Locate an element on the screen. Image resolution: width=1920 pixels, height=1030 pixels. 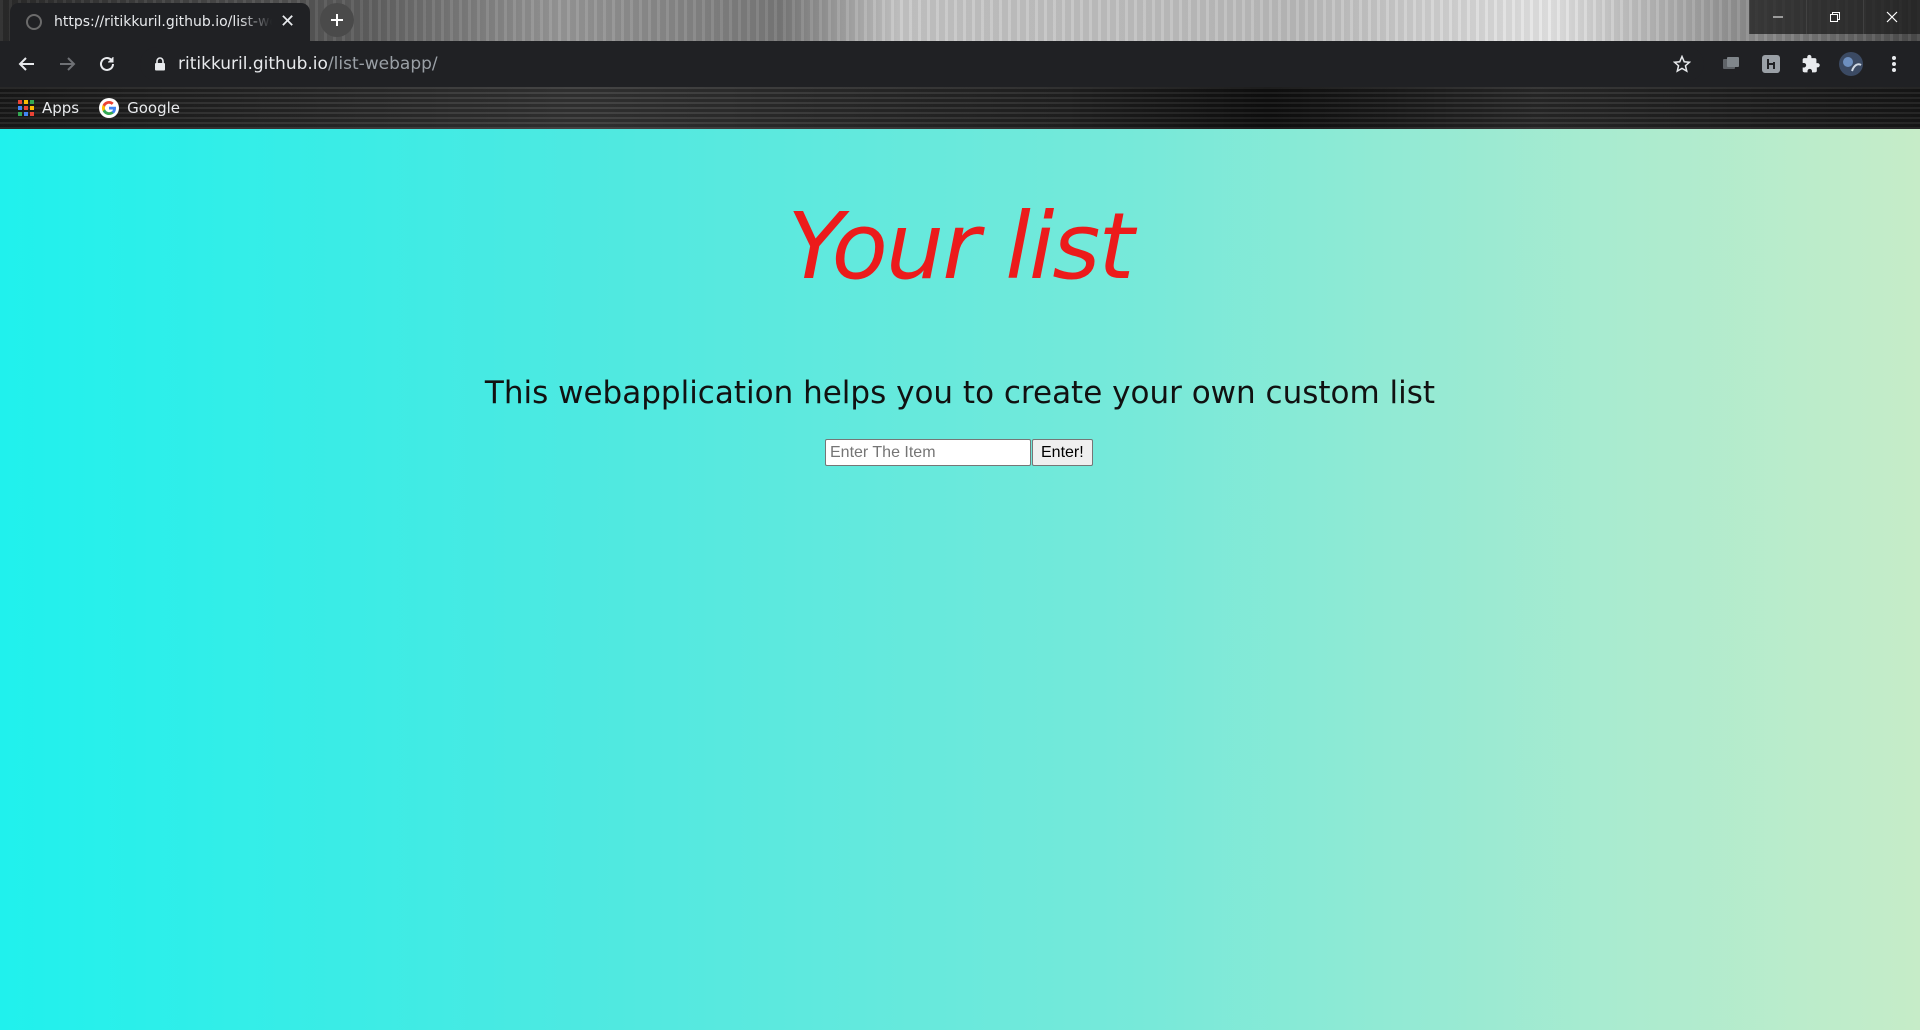
star-icon is located at coordinates (1682, 64).